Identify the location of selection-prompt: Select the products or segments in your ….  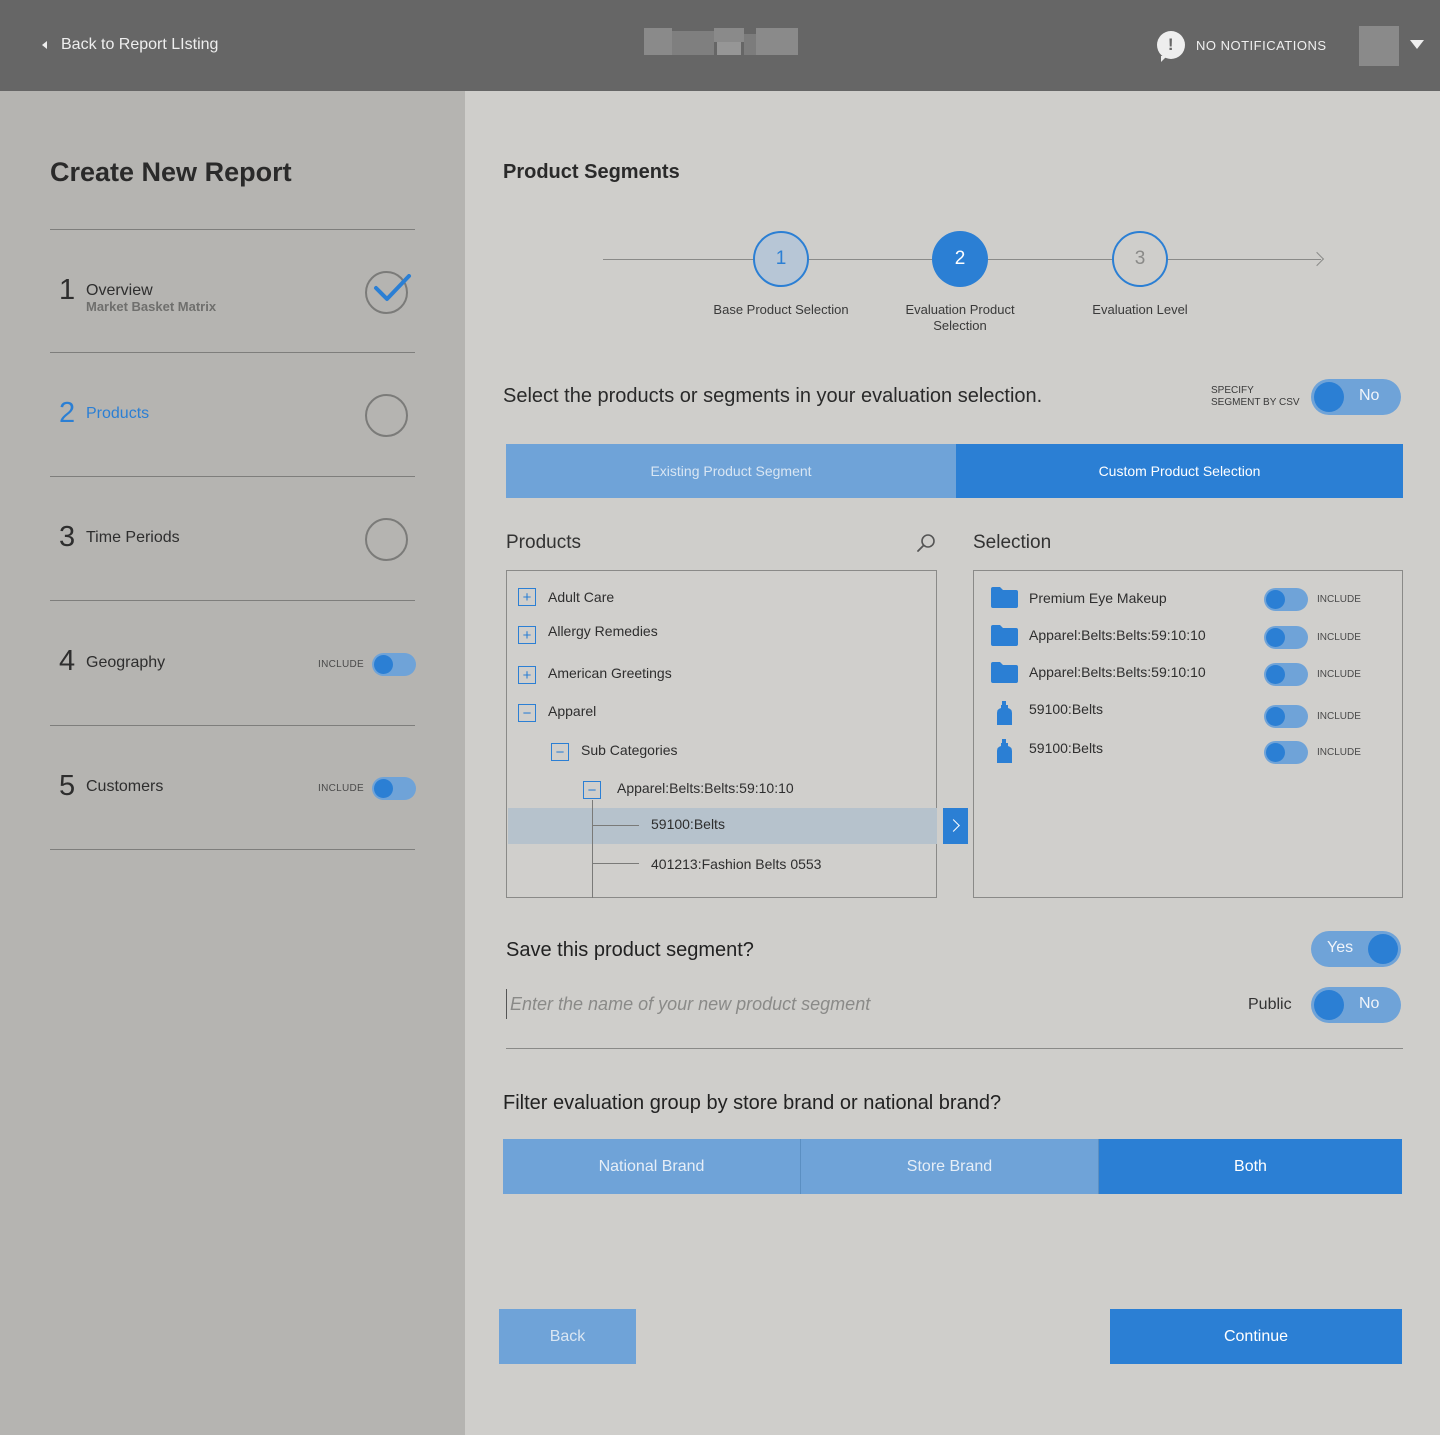
(773, 396).